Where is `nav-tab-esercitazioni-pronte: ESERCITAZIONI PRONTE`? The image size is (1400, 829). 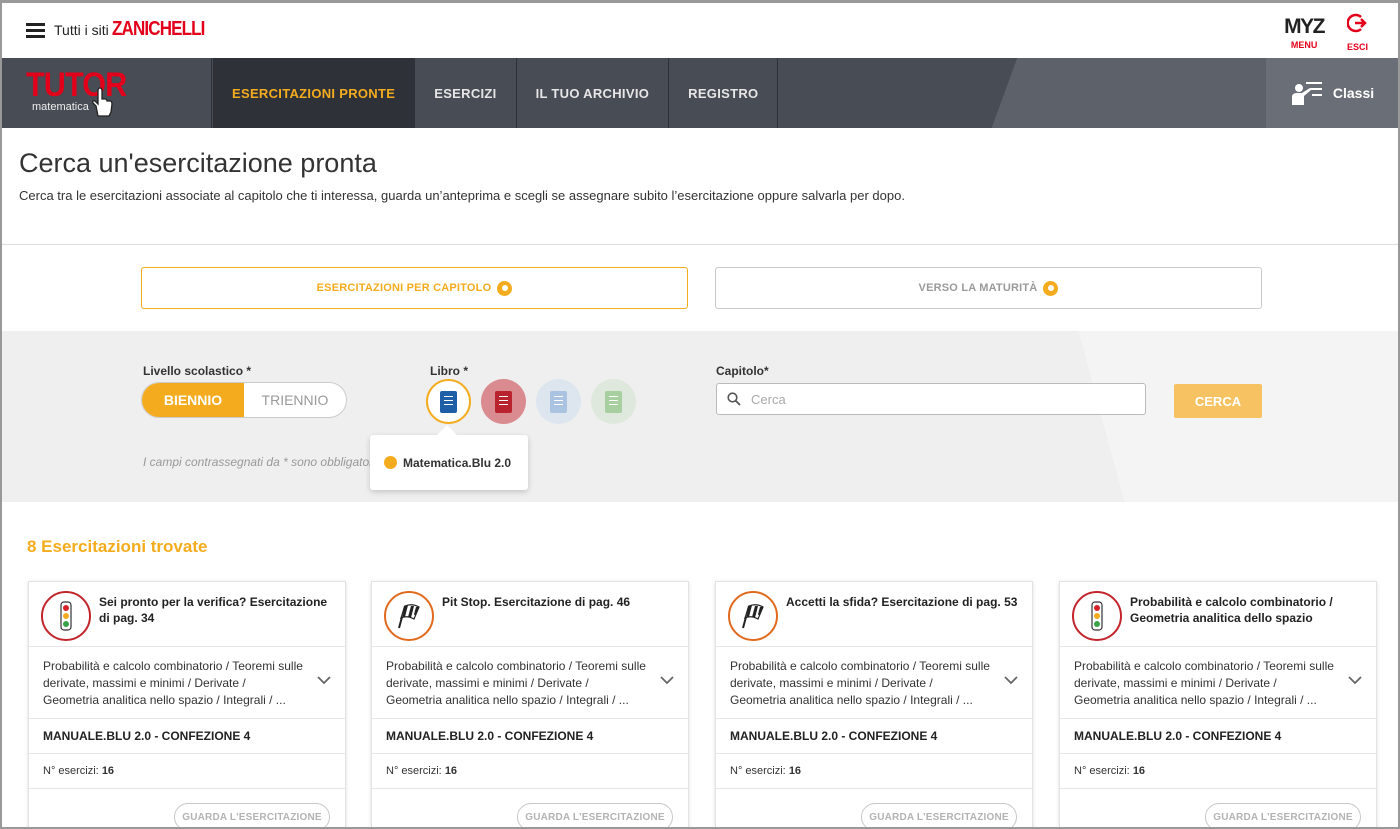
nav-tab-esercitazioni-pronte: ESERCITAZIONI PRONTE is located at coordinates (314, 93).